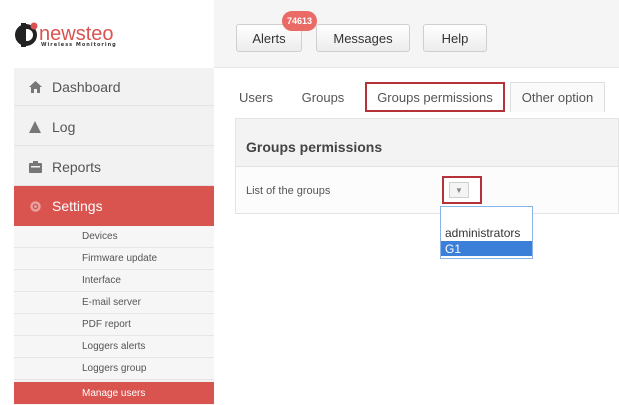  I want to click on sidebar-subitem-pdf-report: PDF report, so click(114, 325).